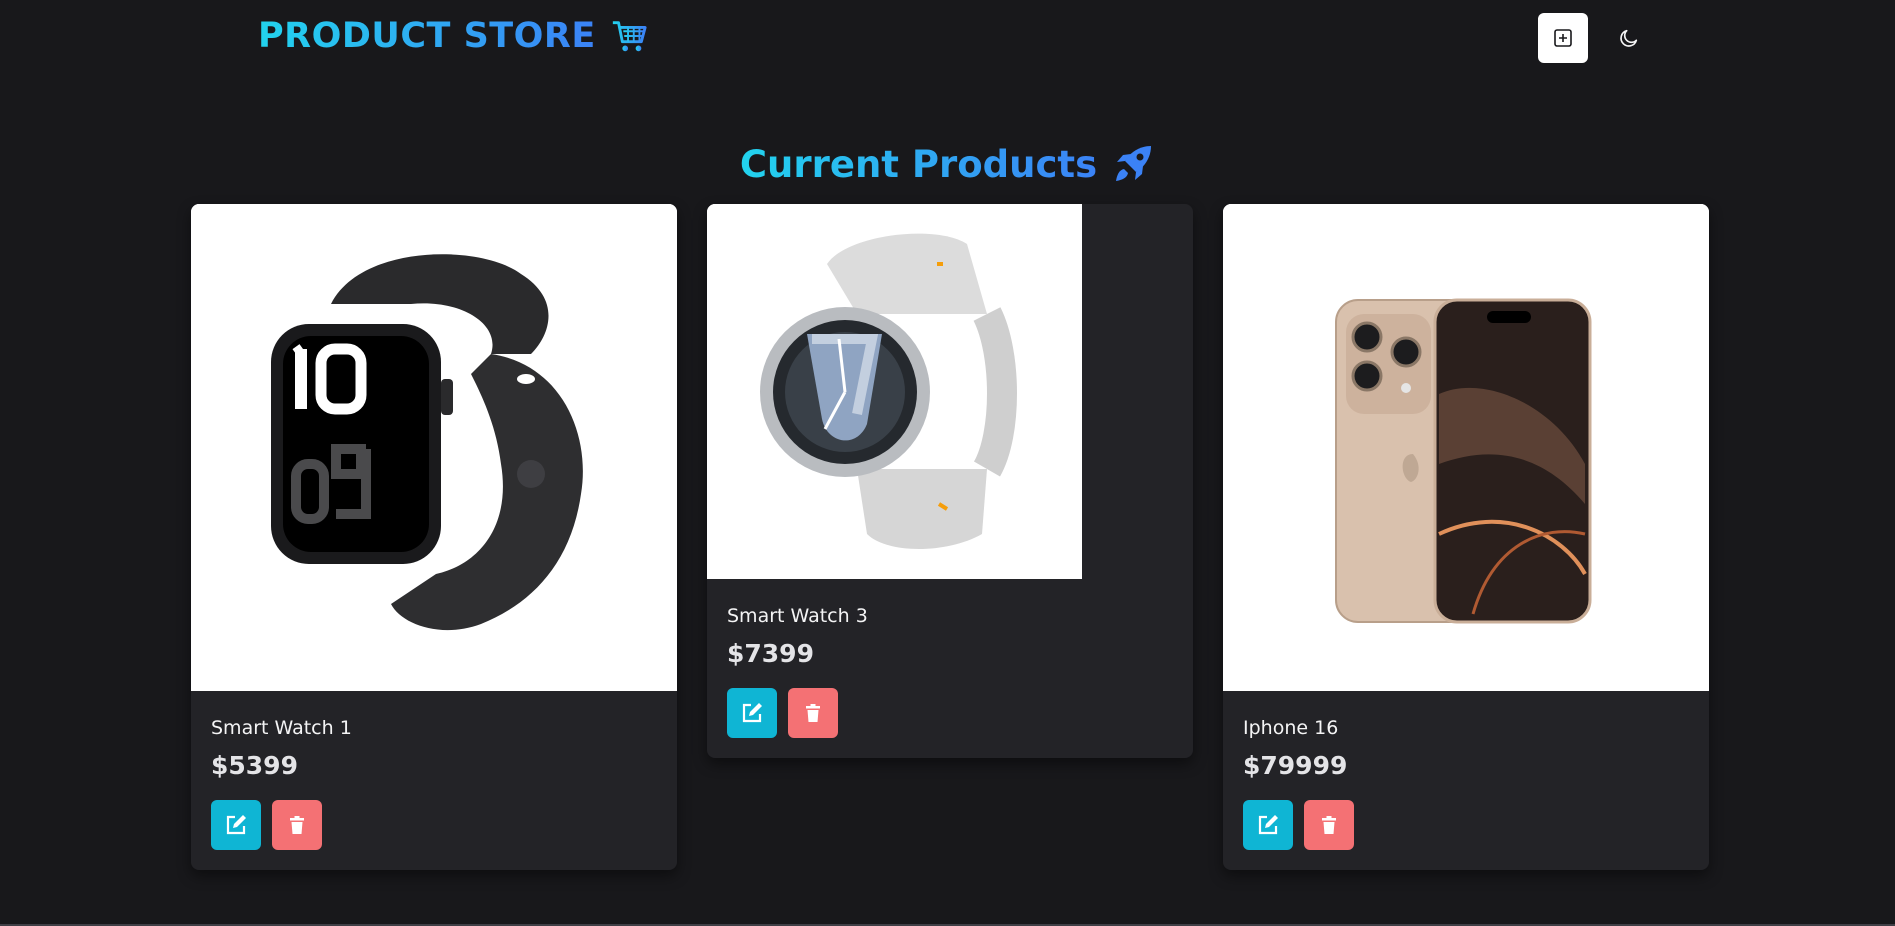  I want to click on create-product-button, so click(1563, 38).